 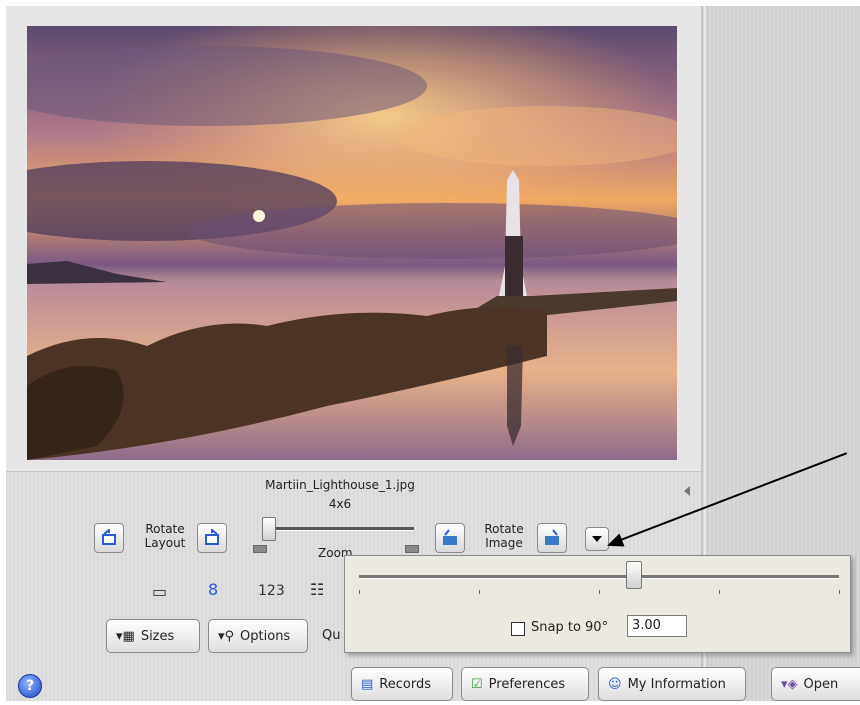 I want to click on zoom-min-icon, so click(x=260, y=549).